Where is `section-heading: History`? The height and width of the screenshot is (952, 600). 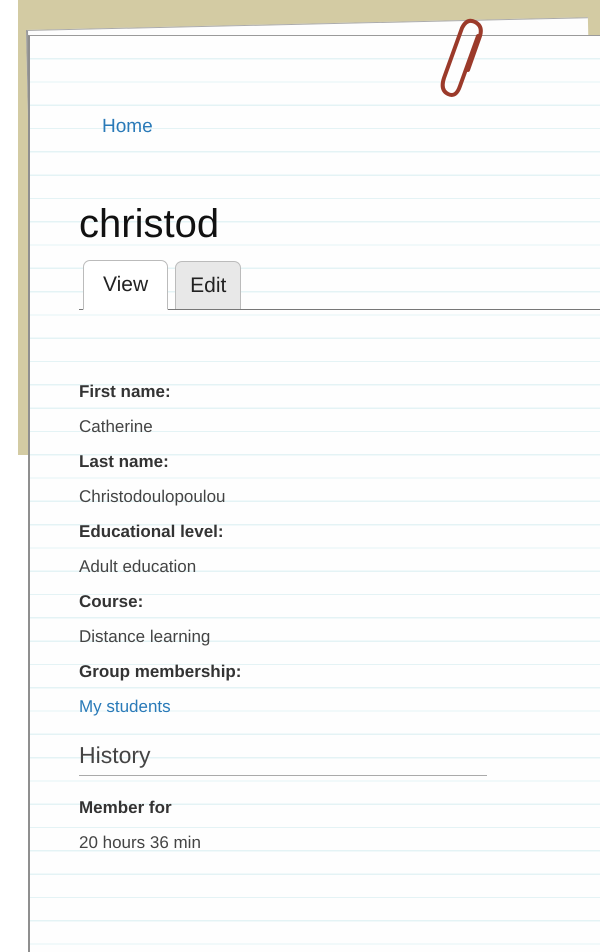 section-heading: History is located at coordinates (283, 759).